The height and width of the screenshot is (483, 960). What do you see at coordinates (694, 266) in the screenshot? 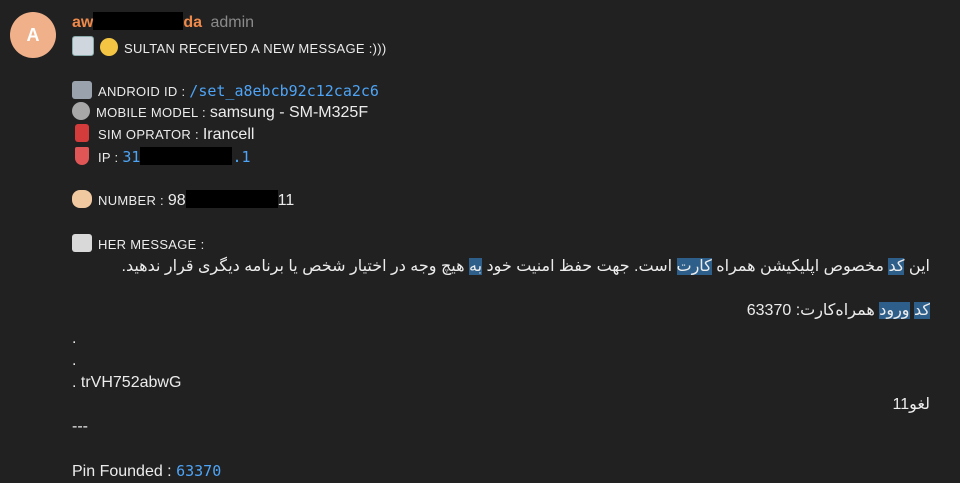
I see `highlight-word: کارت` at bounding box center [694, 266].